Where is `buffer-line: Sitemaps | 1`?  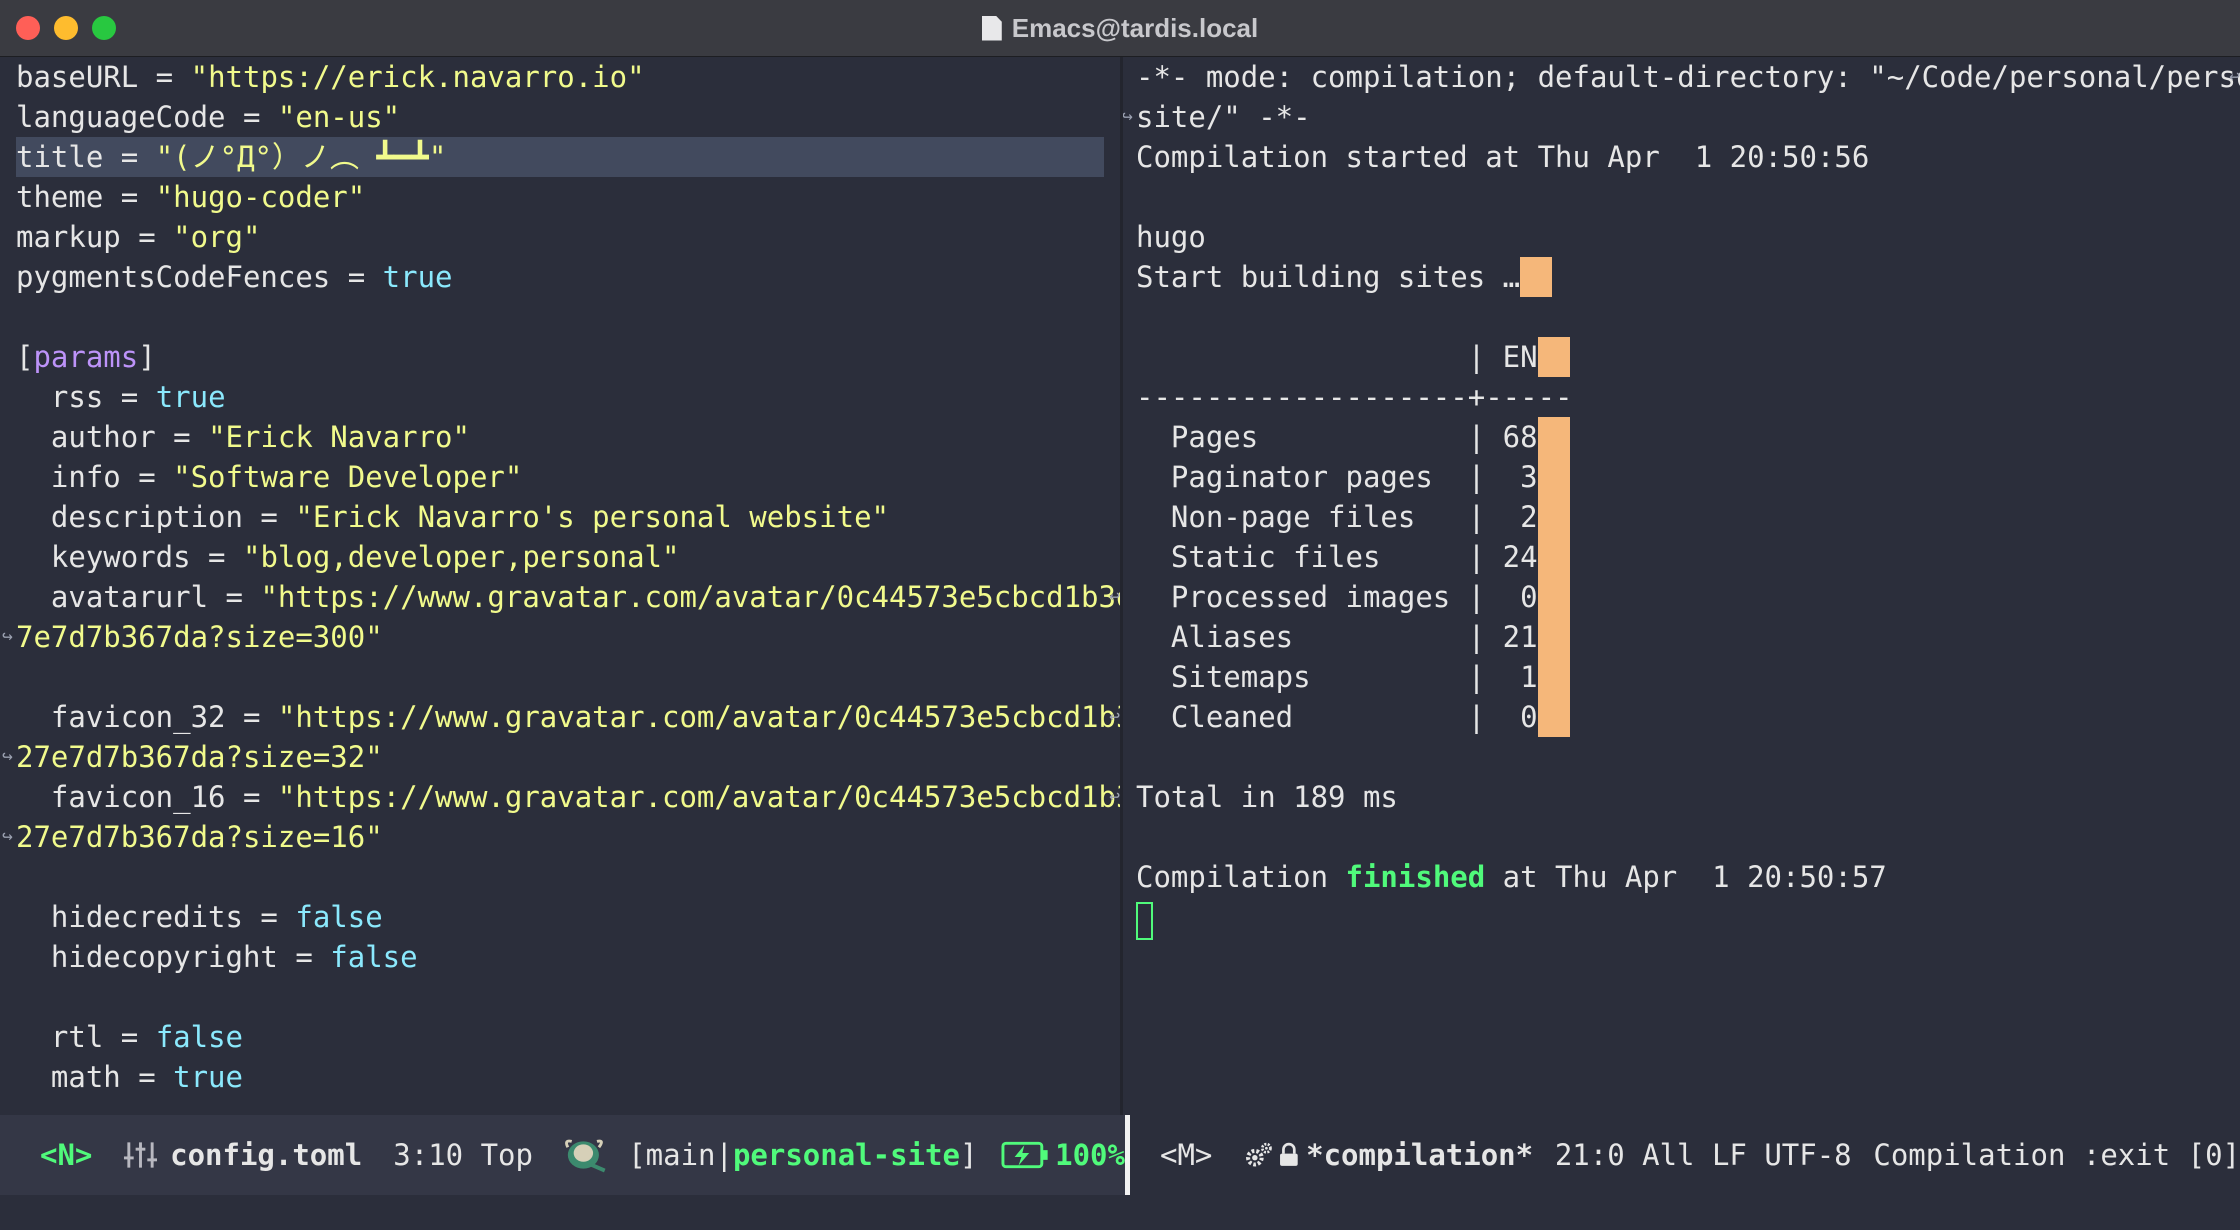 buffer-line: Sitemaps | 1 is located at coordinates (1688, 677).